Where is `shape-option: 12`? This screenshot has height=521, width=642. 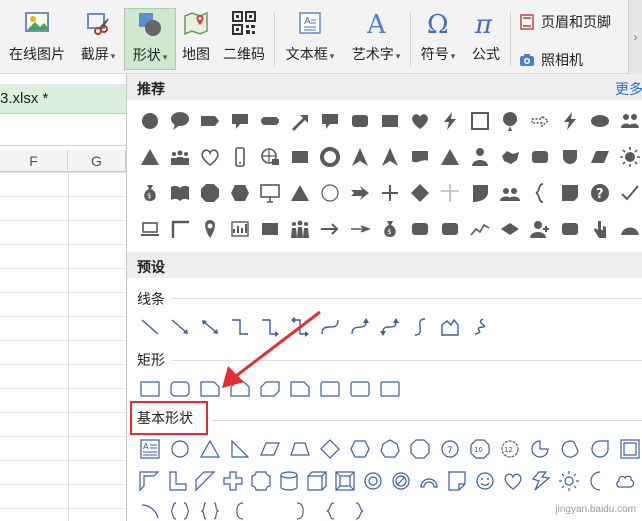 shape-option: 12 is located at coordinates (510, 449).